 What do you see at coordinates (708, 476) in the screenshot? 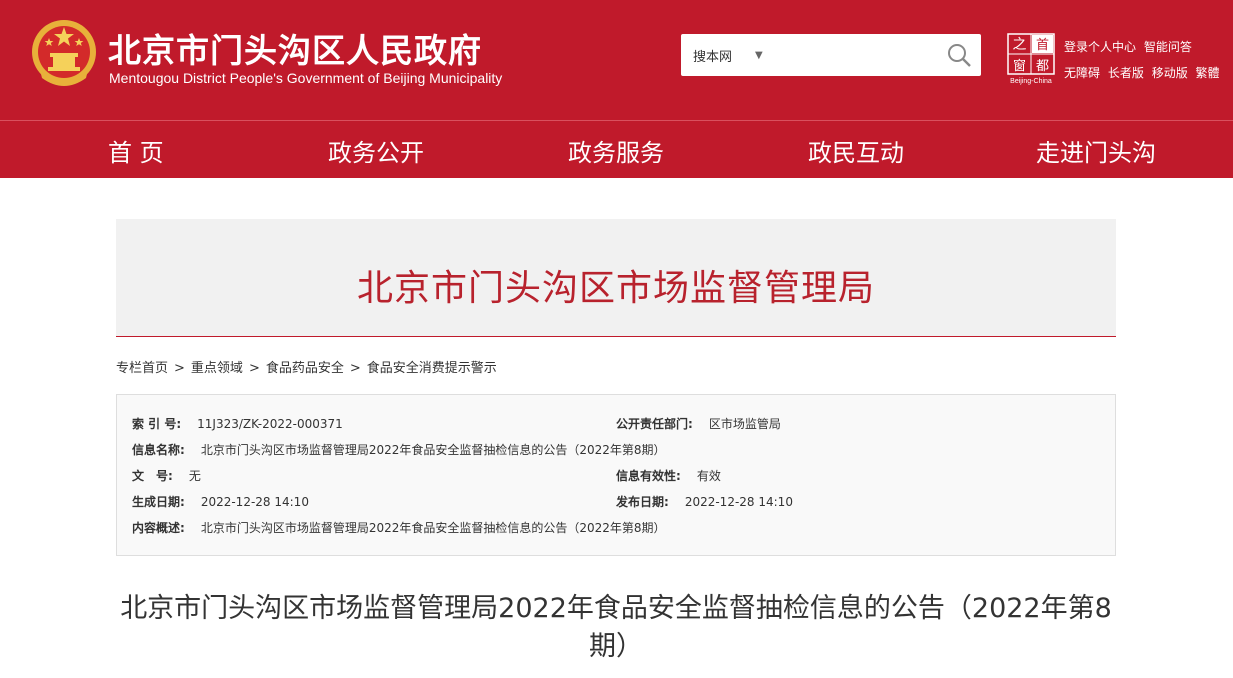
I see `info-value: 有效` at bounding box center [708, 476].